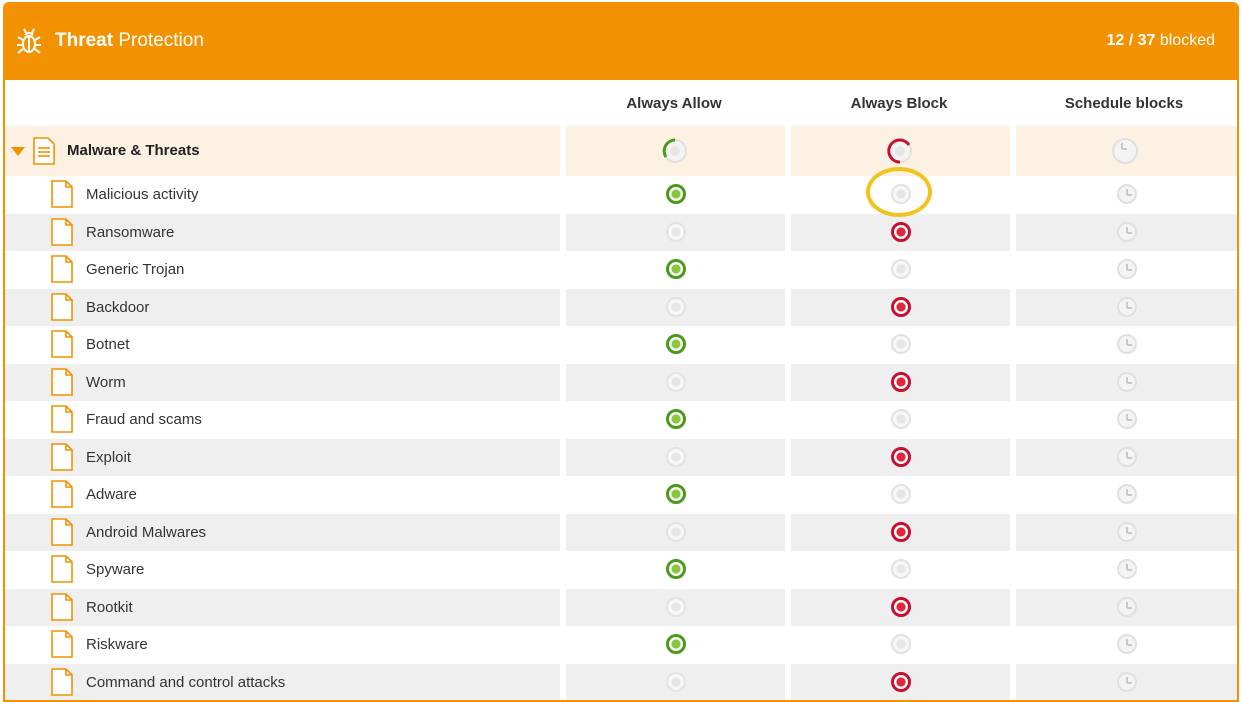 The image size is (1242, 702). Describe the element at coordinates (1185, 40) in the screenshot. I see `blocked-label: blocked` at that location.